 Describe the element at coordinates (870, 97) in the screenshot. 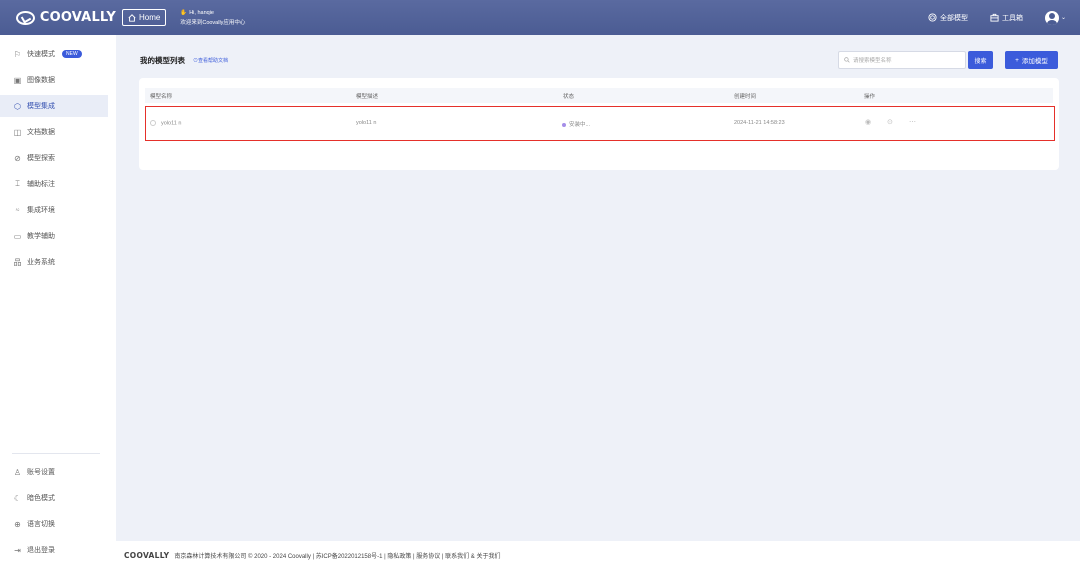

I see `column-header-actions: 操作` at that location.